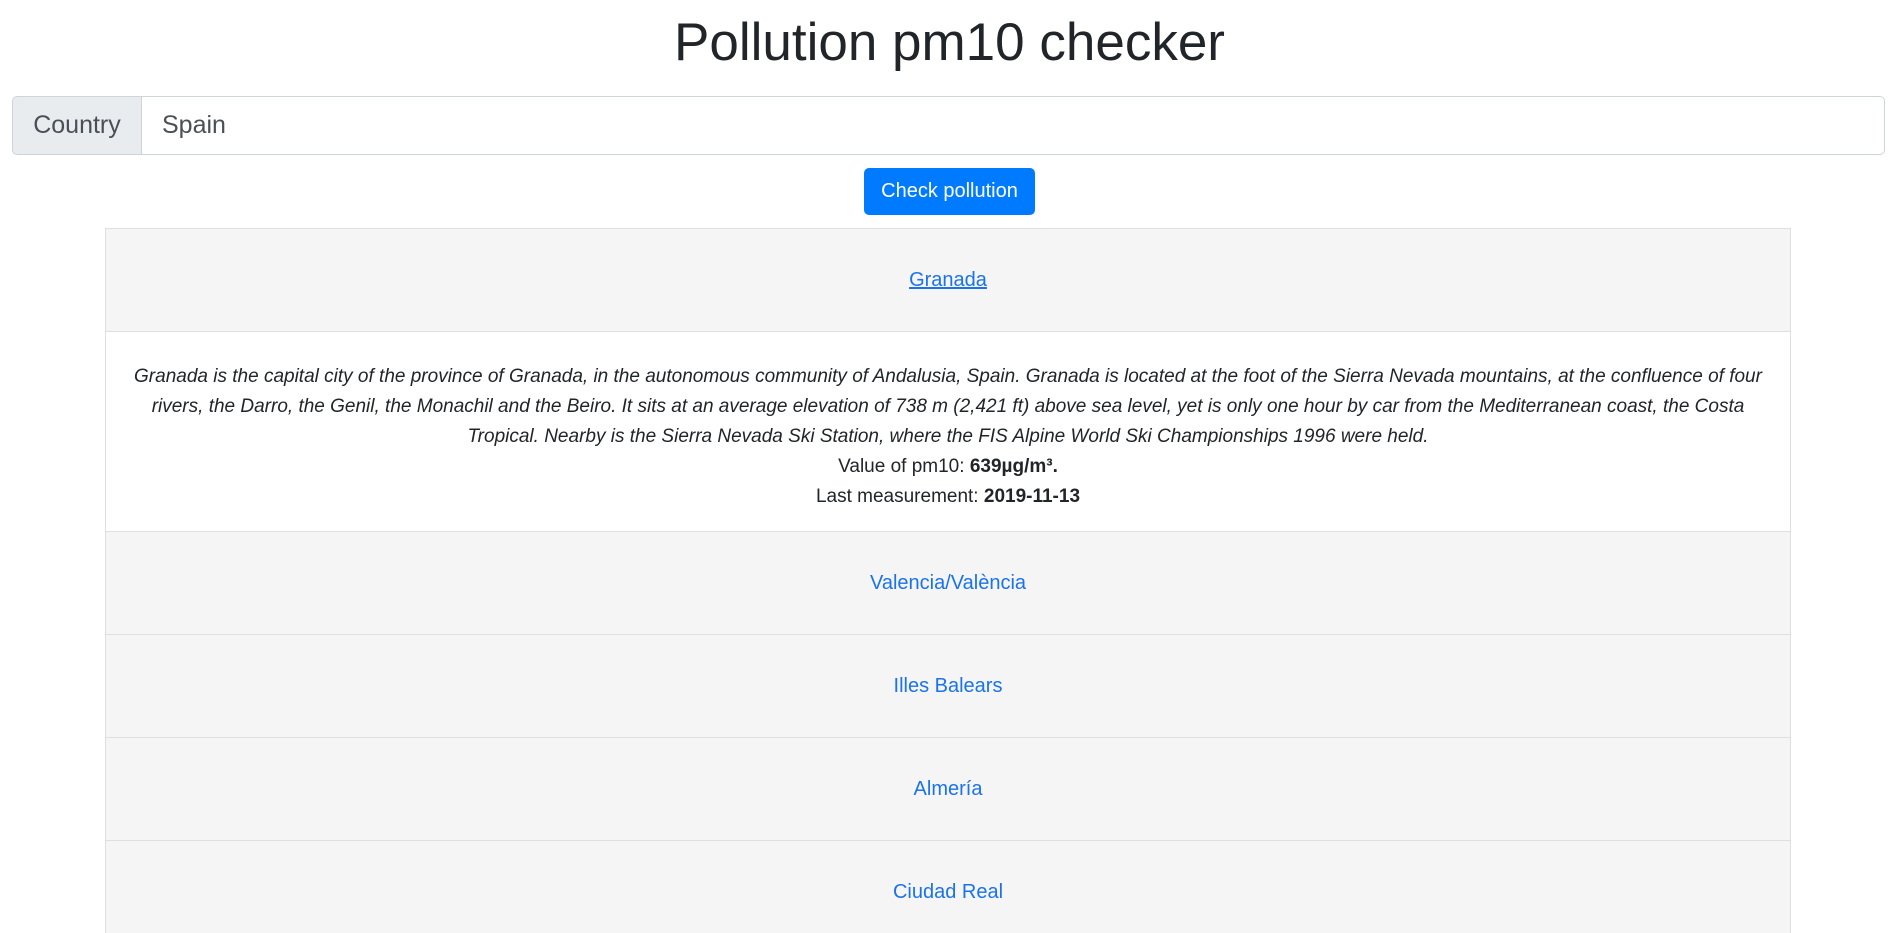 This screenshot has width=1899, height=933. I want to click on city-link-almeria: Almería, so click(948, 789).